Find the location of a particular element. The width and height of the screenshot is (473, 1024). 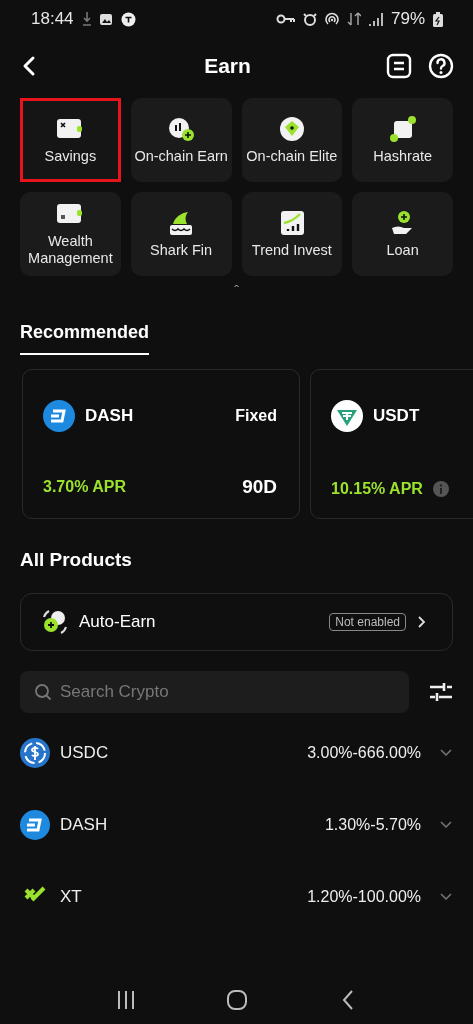

battery-icon is located at coordinates (438, 19).